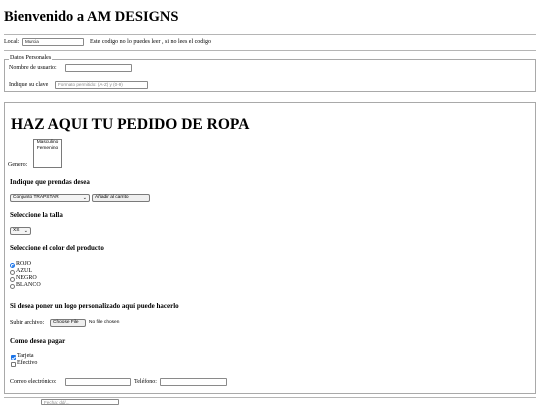 This screenshot has height=405, width=540. I want to click on username-input, so click(98, 68).